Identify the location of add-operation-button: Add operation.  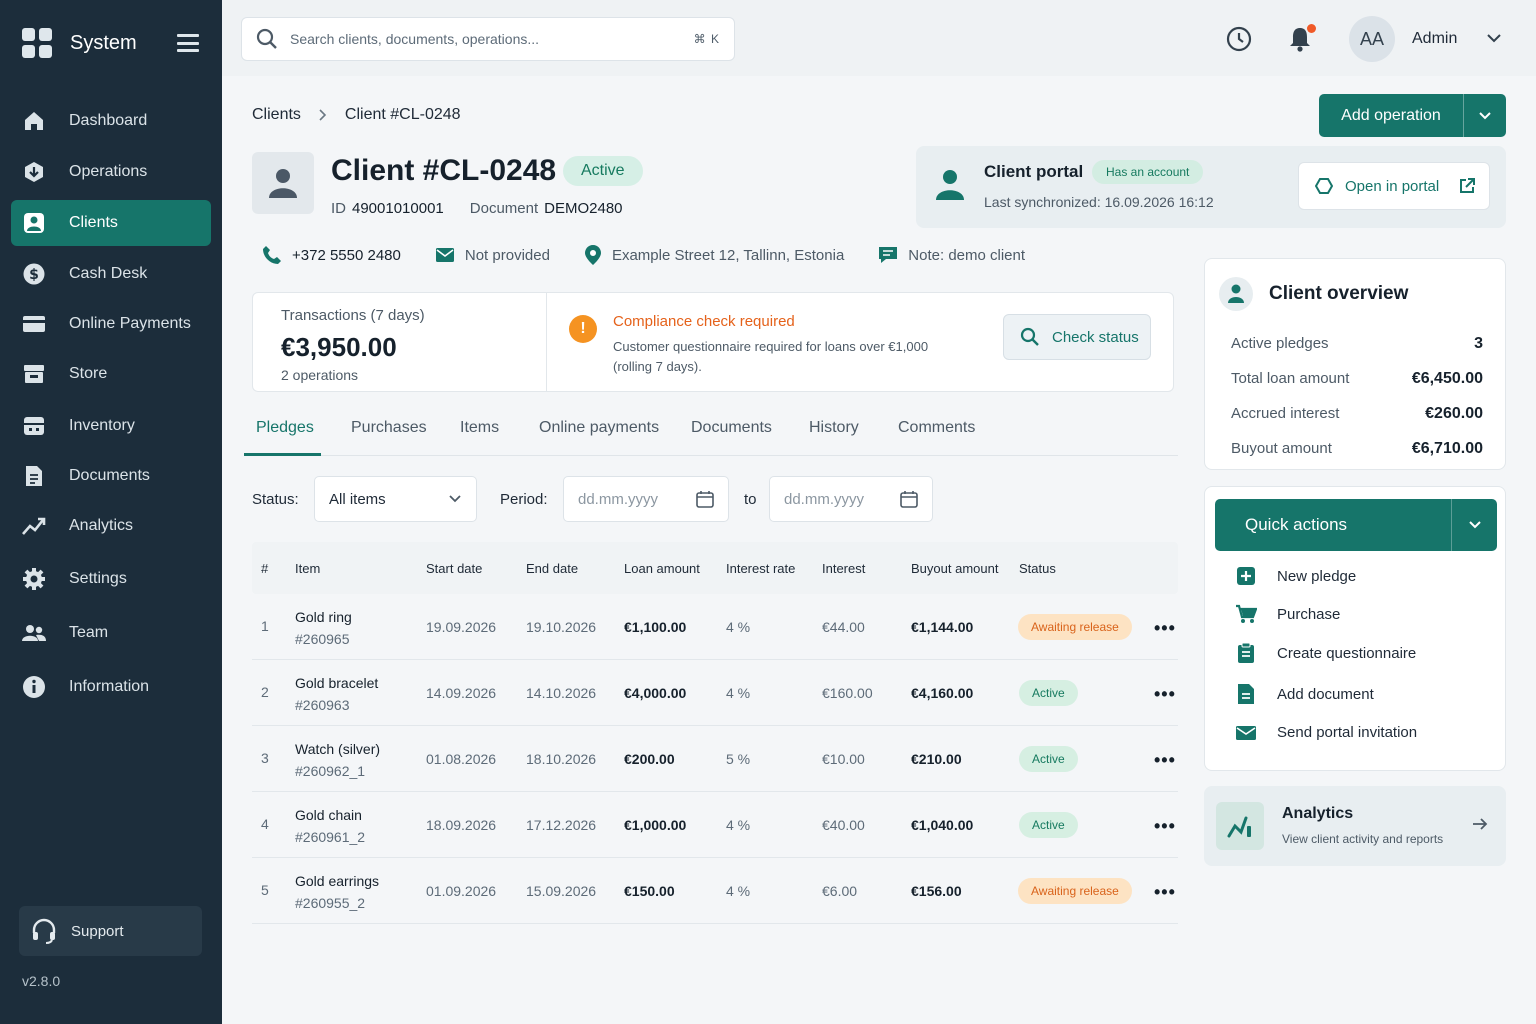
(1412, 115).